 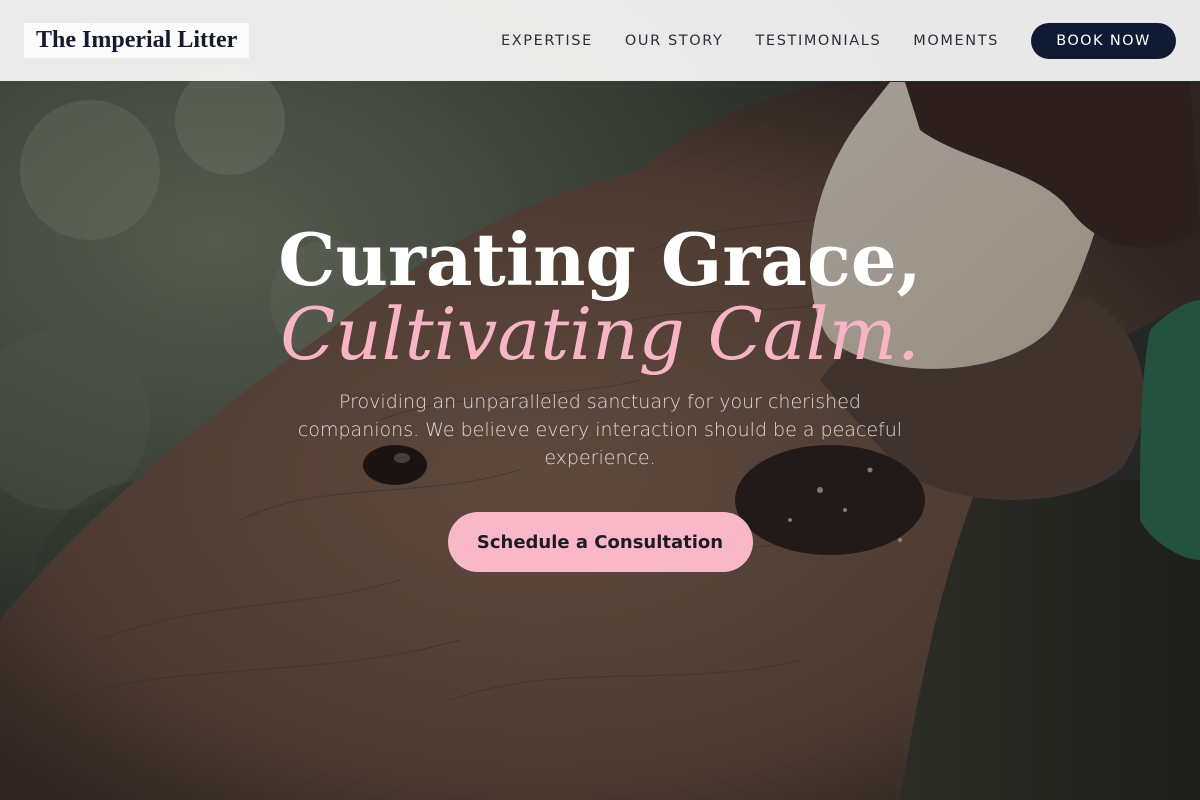 I want to click on hero-headline-line2: Cultivating Calm., so click(x=600, y=334).